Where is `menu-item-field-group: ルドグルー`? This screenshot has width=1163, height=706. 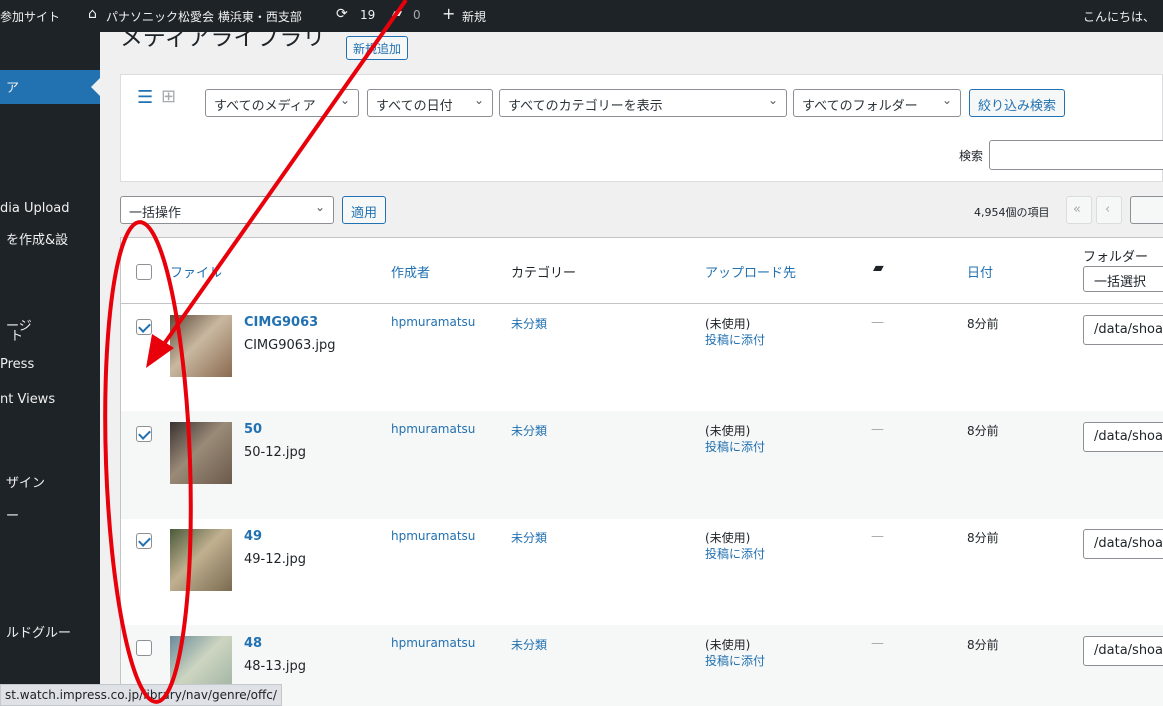
menu-item-field-group: ルドグルー is located at coordinates (38, 631).